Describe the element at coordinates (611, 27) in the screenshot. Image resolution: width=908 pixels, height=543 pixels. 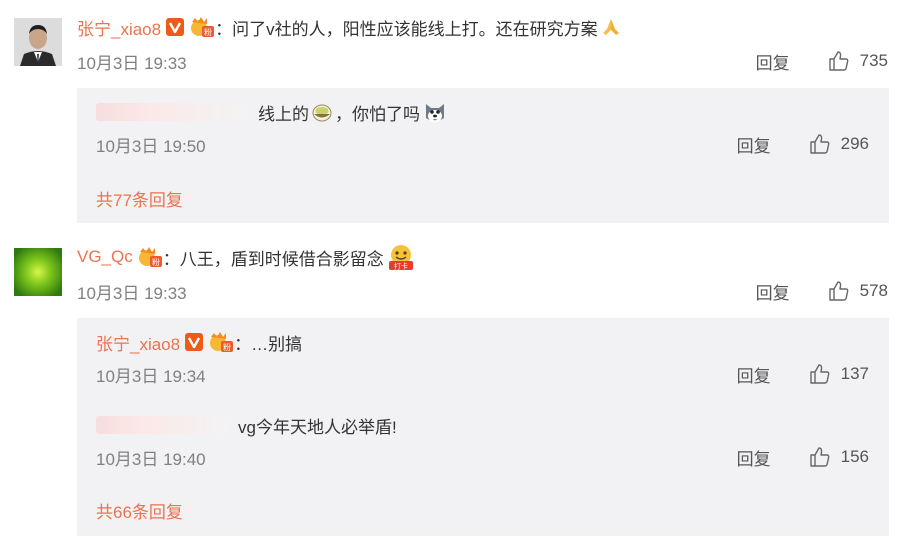
I see `pray-emoji` at that location.